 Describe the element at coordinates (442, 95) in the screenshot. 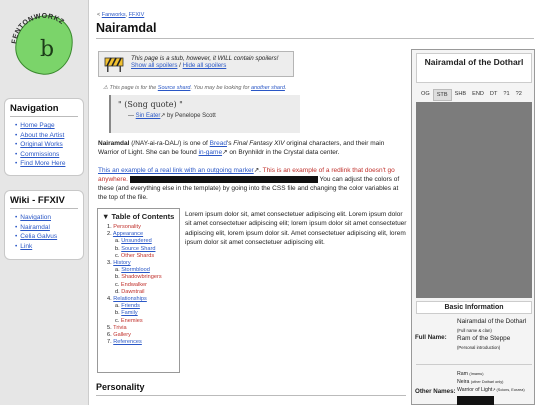

I see `infobox-tab: STB` at that location.